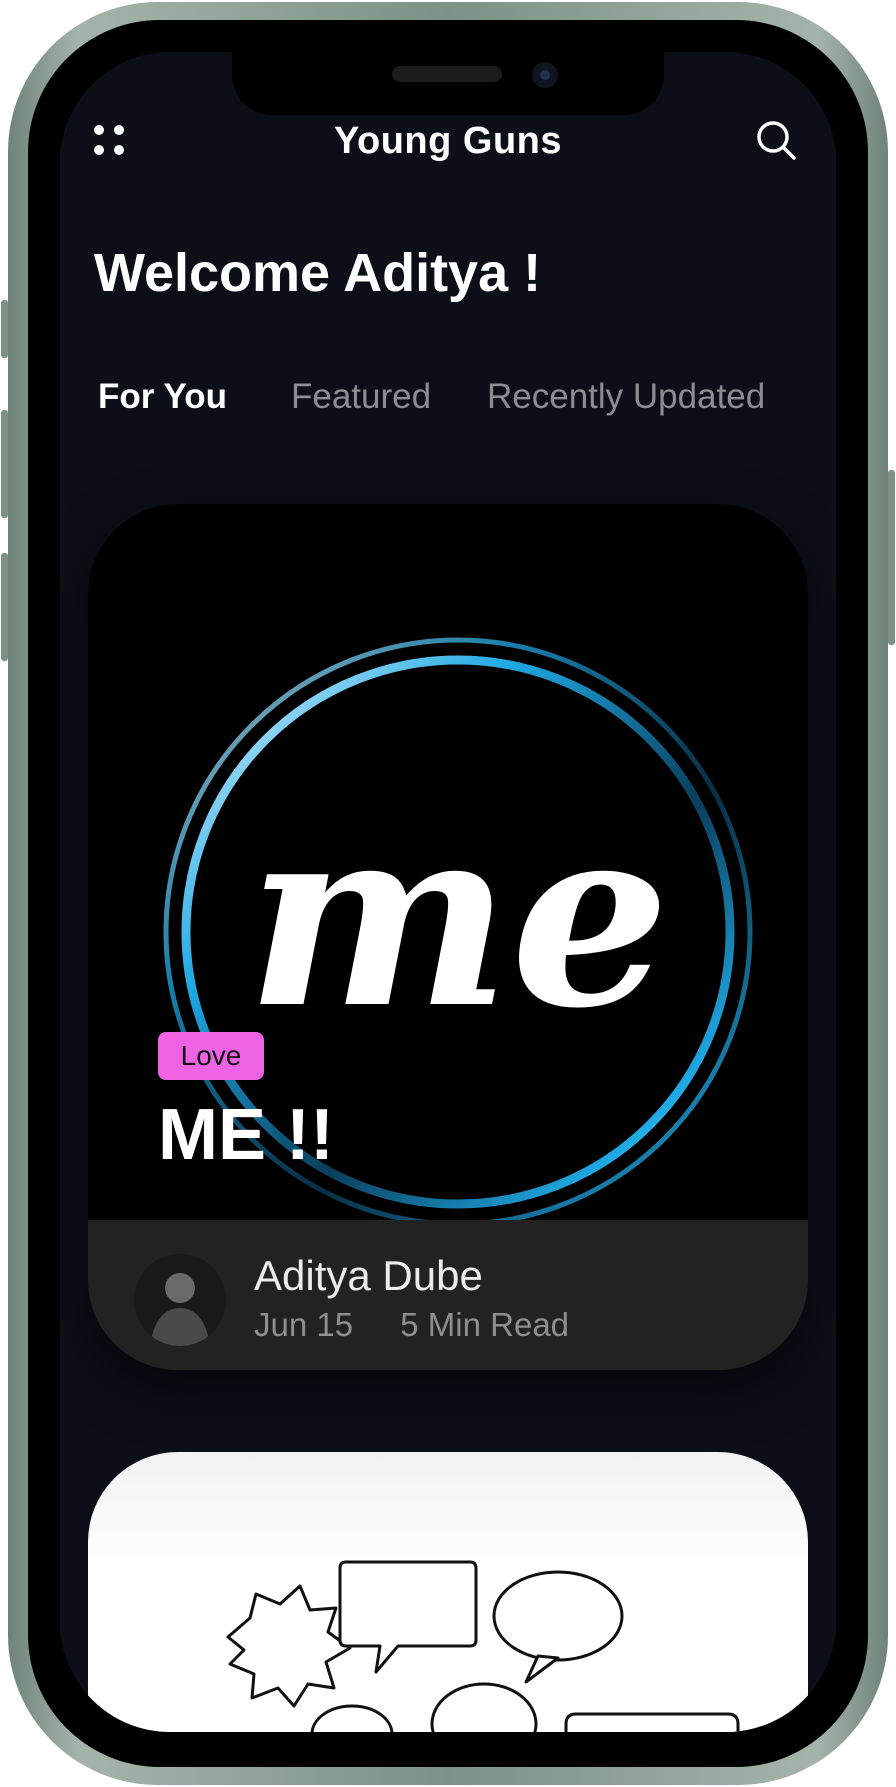 The width and height of the screenshot is (896, 1787). Describe the element at coordinates (626, 397) in the screenshot. I see `tab-recently-updated: Recently Updated` at that location.